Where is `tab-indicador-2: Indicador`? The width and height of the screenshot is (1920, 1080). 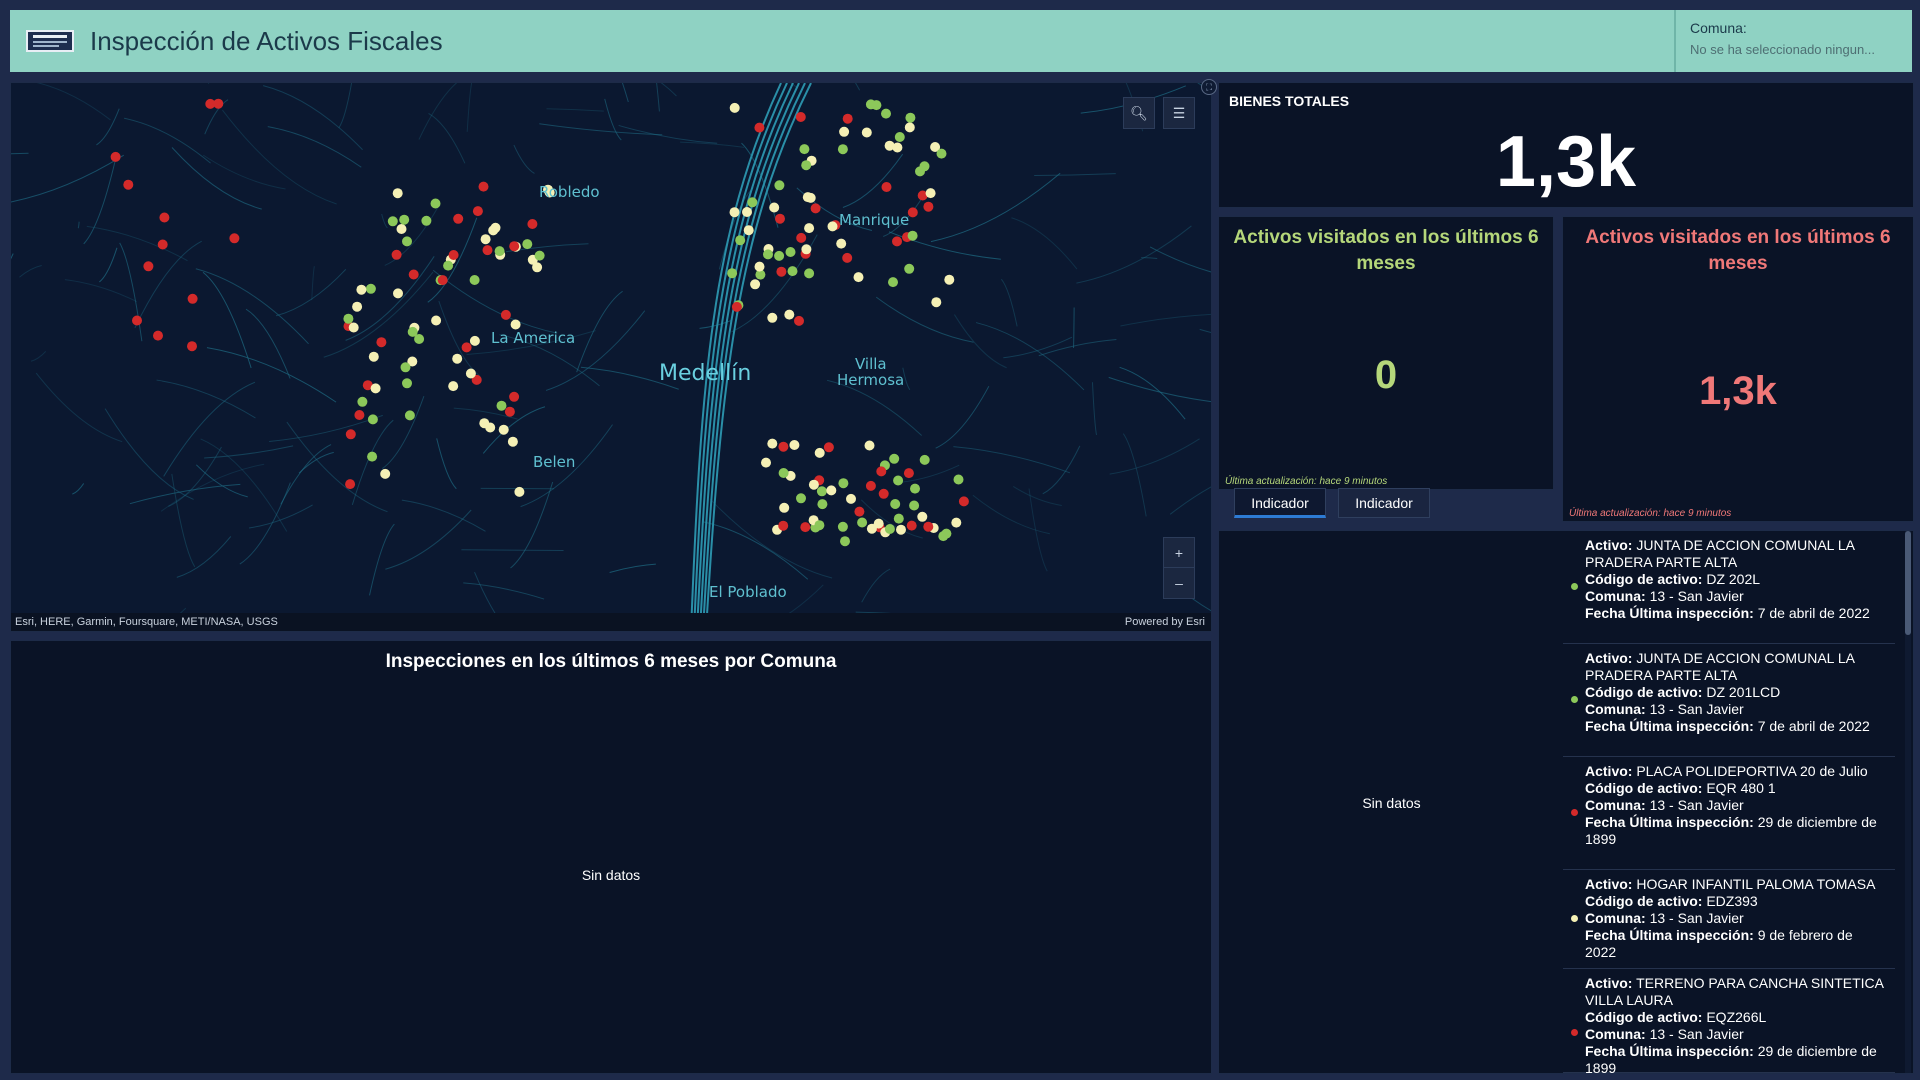 tab-indicador-2: Indicador is located at coordinates (1384, 503).